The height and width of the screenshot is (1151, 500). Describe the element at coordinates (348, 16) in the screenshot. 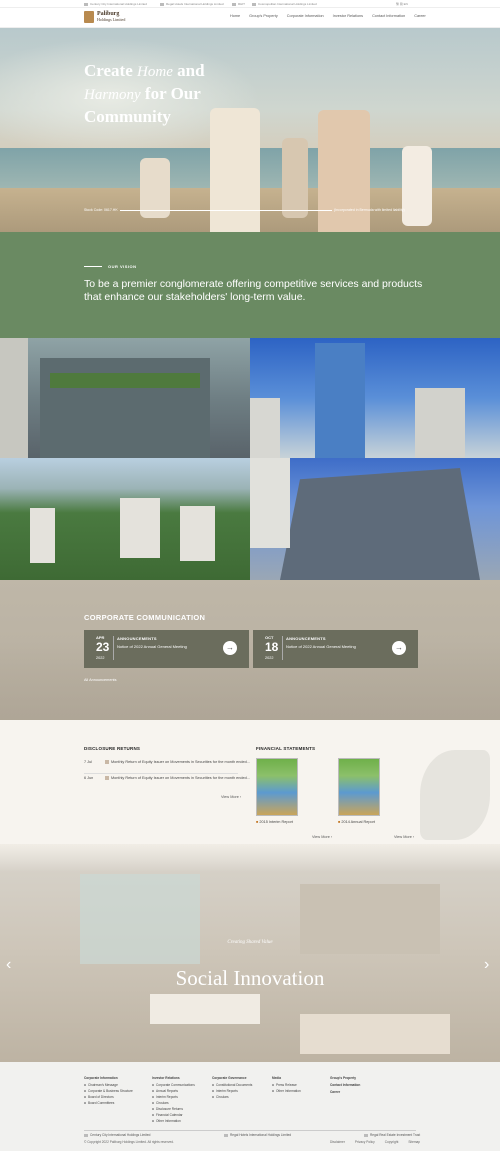

I see `nav-investor-relations: Investor Relations` at that location.